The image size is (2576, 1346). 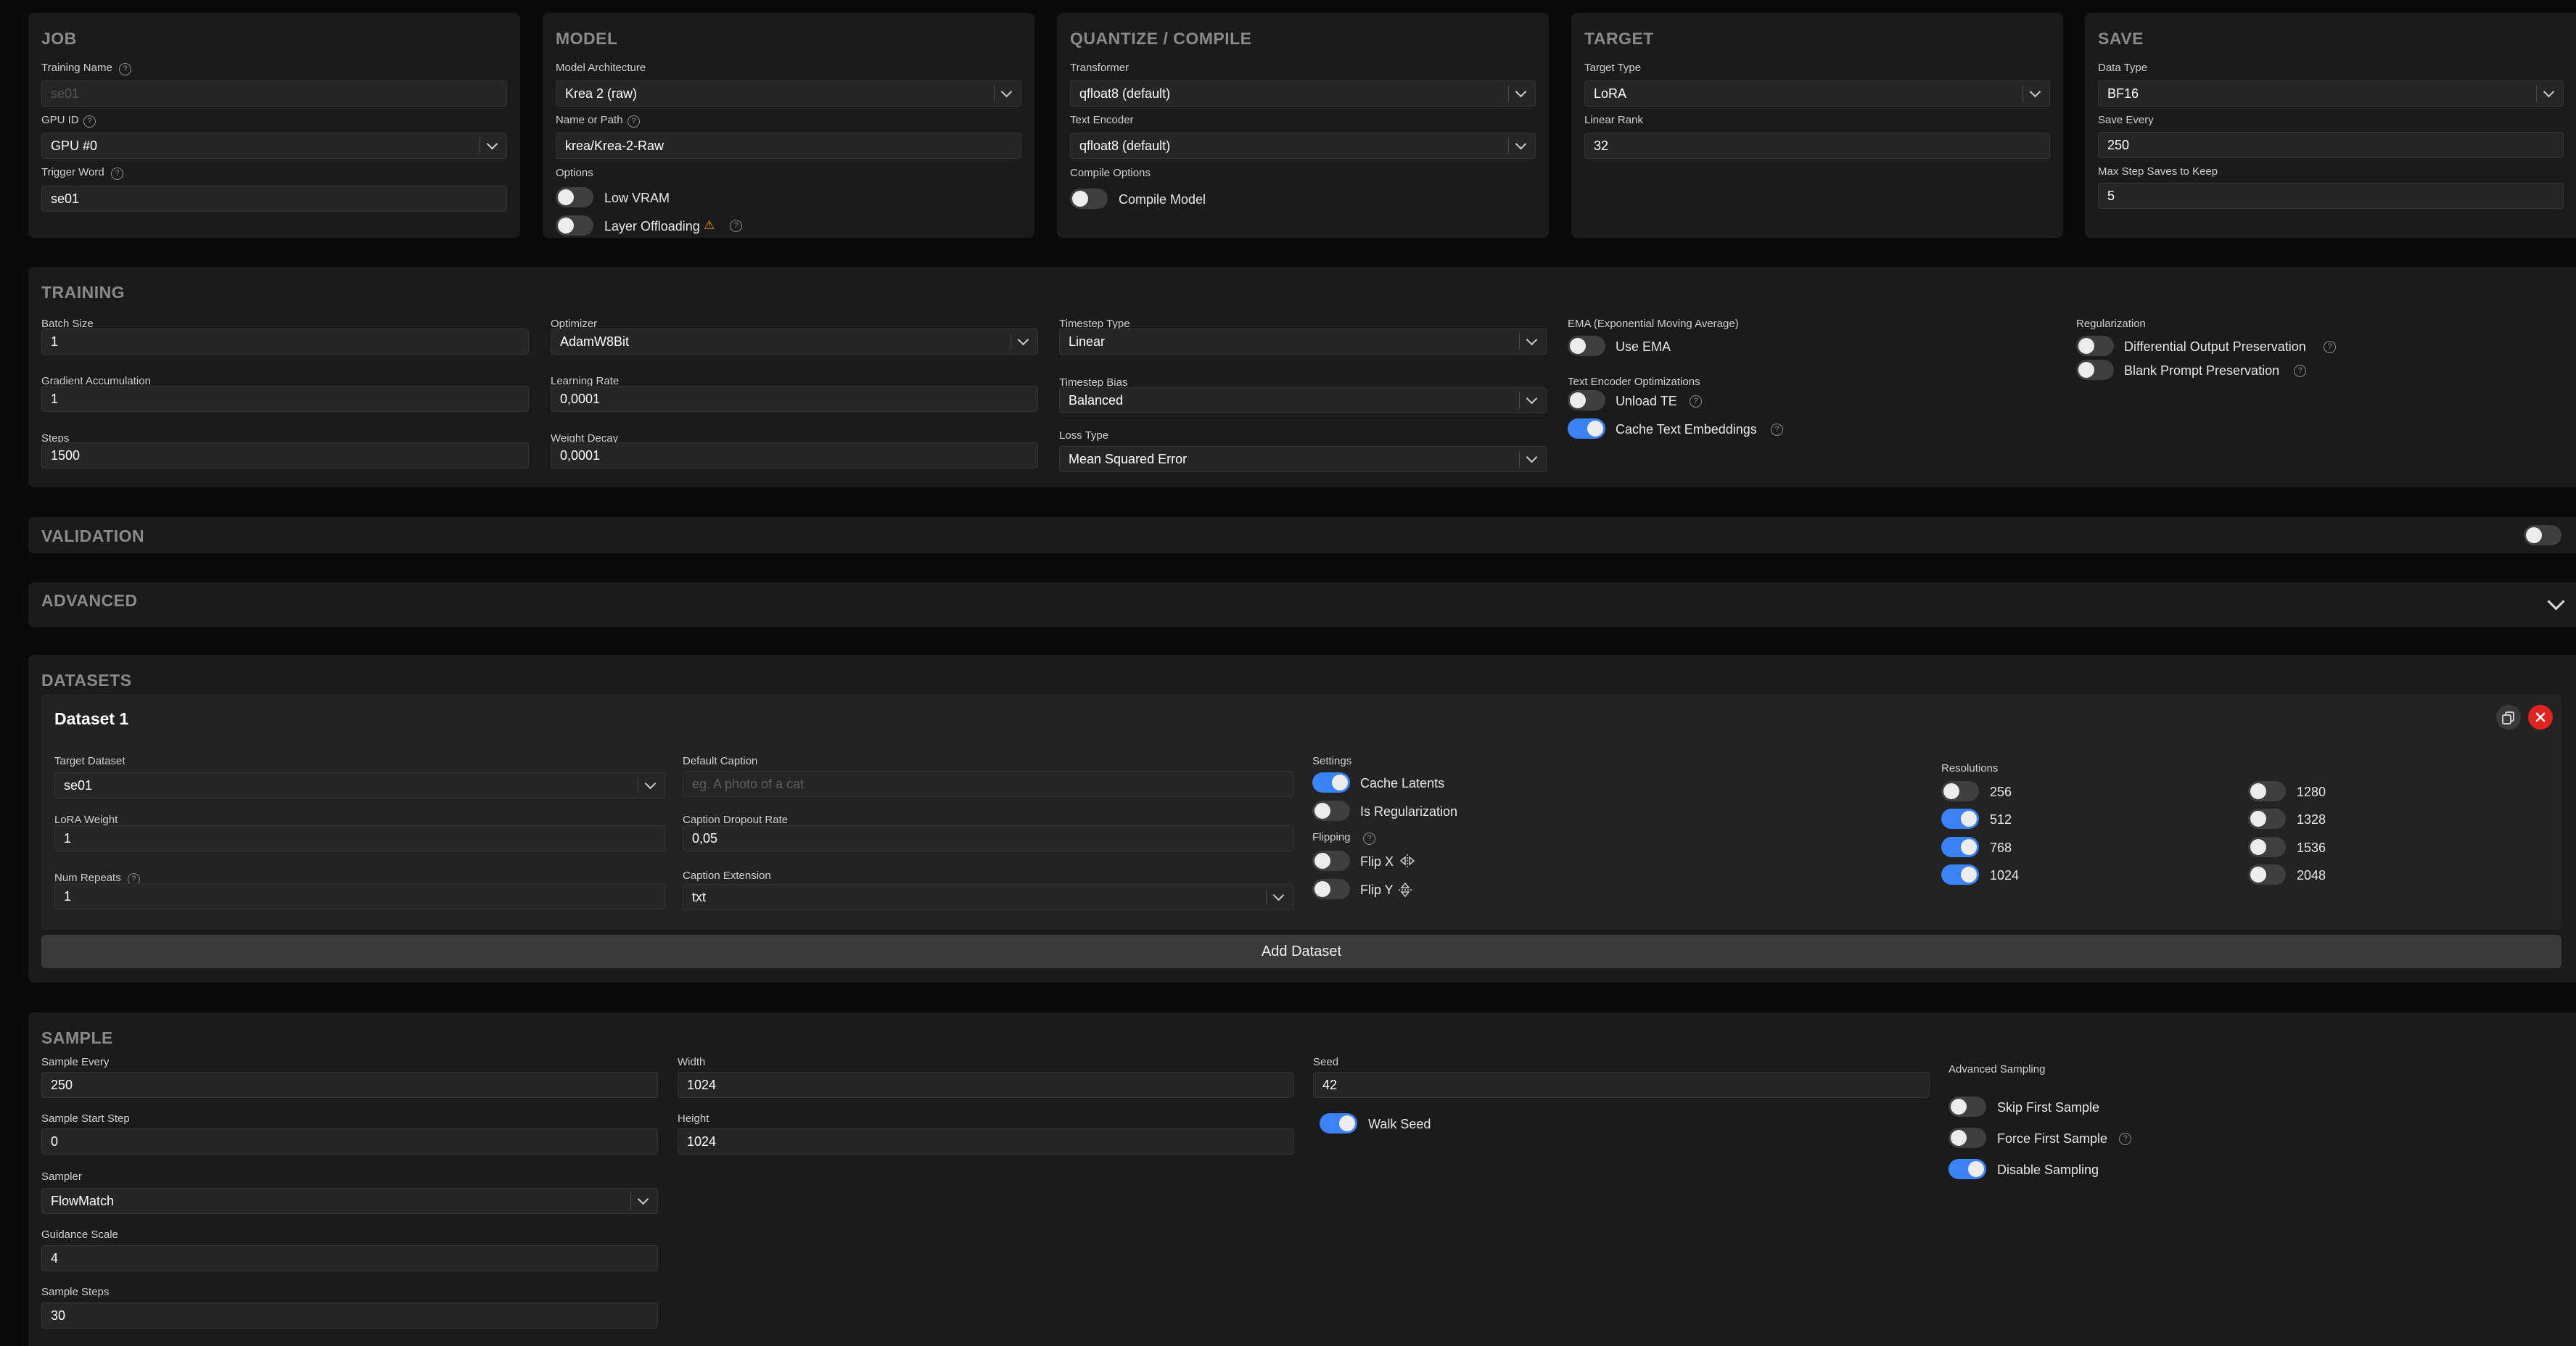 What do you see at coordinates (2540, 717) in the screenshot?
I see `delete-dataset-button` at bounding box center [2540, 717].